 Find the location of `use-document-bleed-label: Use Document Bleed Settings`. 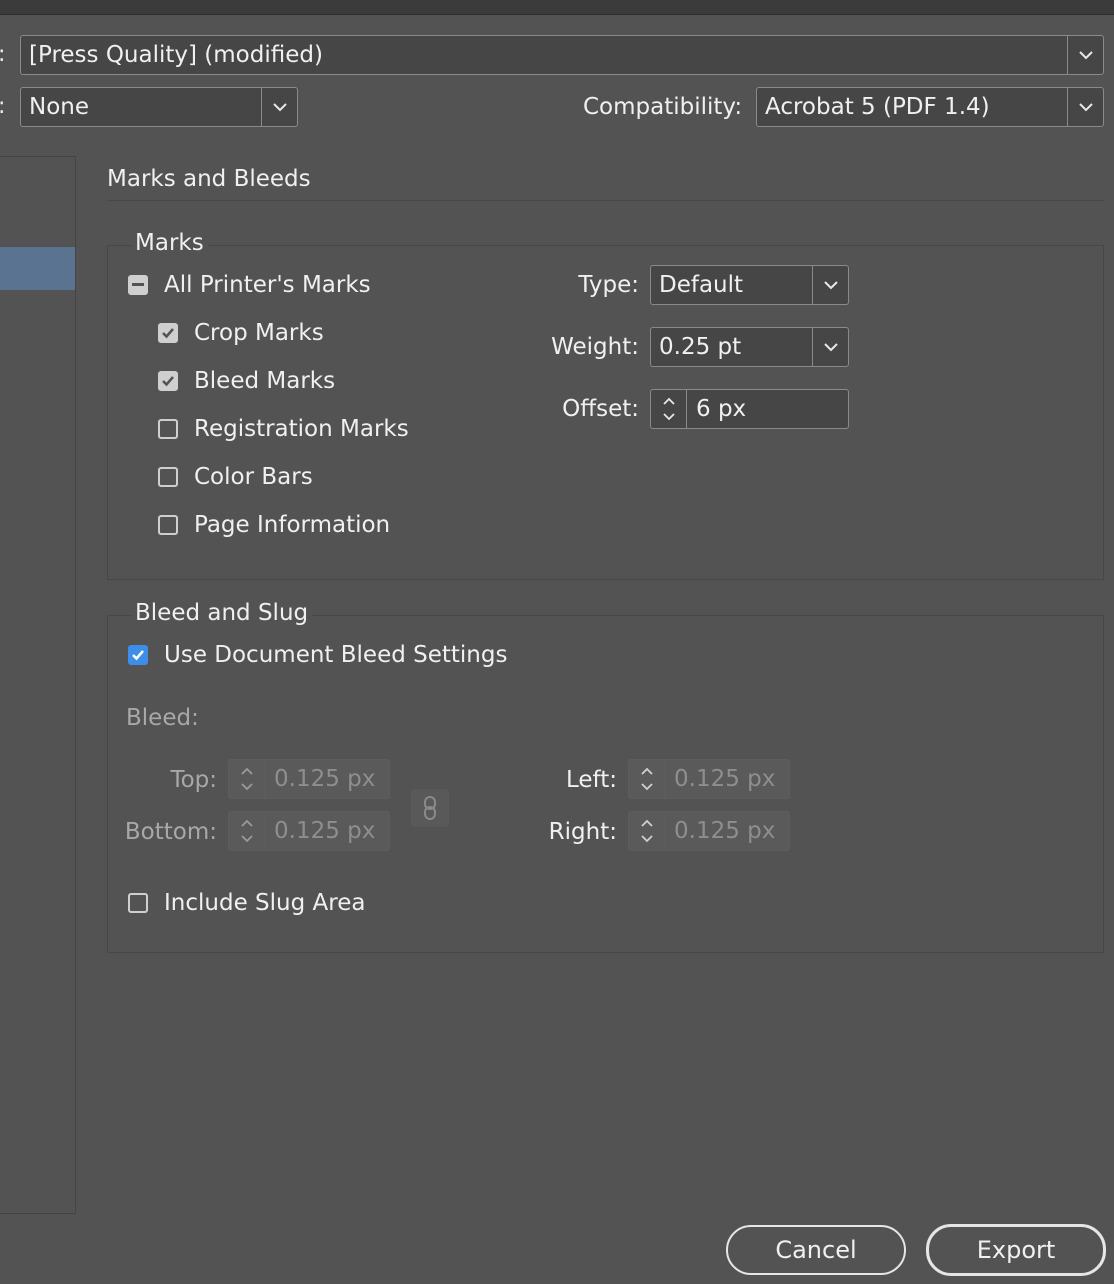

use-document-bleed-label: Use Document Bleed Settings is located at coordinates (336, 655).